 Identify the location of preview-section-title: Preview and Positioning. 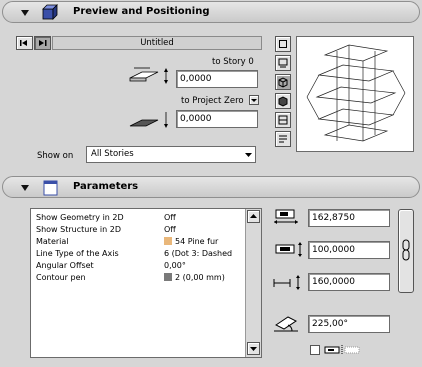
(141, 11).